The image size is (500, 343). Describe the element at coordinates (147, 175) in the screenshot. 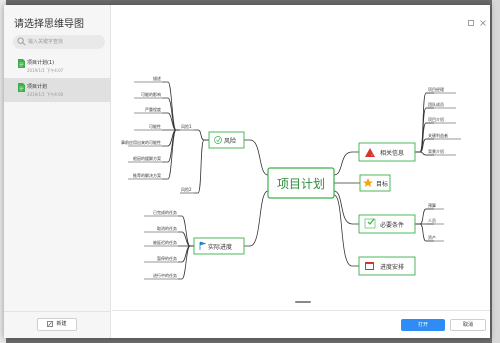

I see `leaf-label: 推荐的解决方案` at that location.